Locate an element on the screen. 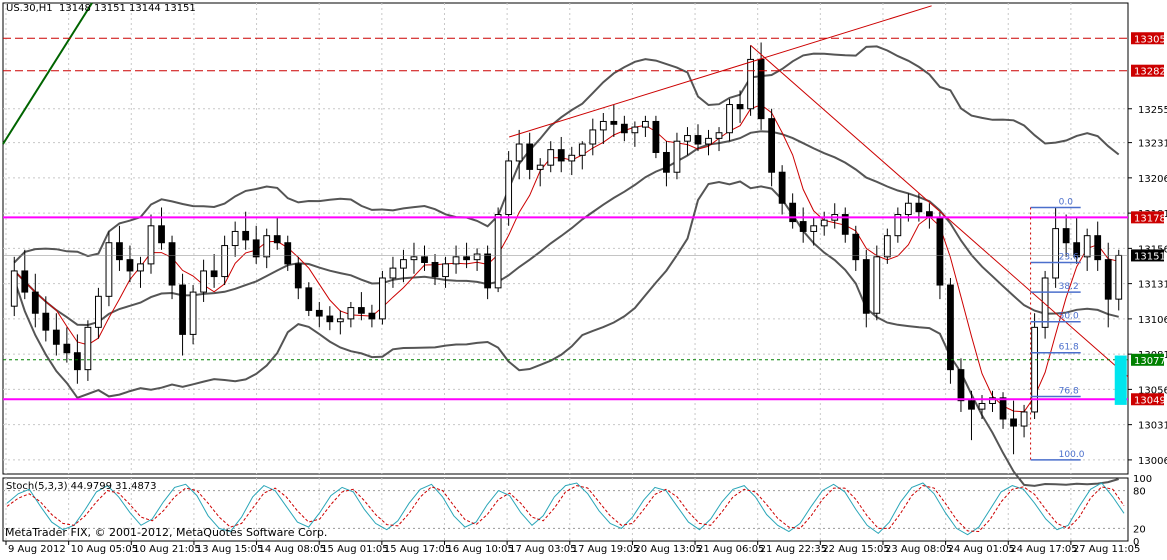 Image resolution: width=1167 pixels, height=560 pixels. x-tick-label: 27 Aug 11:05 is located at coordinates (1106, 549).